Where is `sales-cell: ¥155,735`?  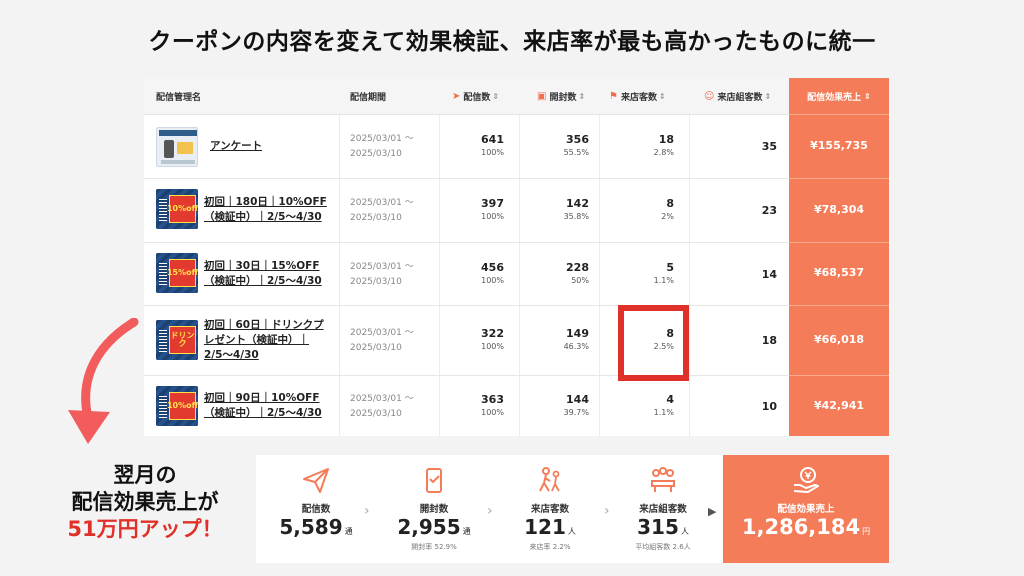
sales-cell: ¥155,735 is located at coordinates (839, 145).